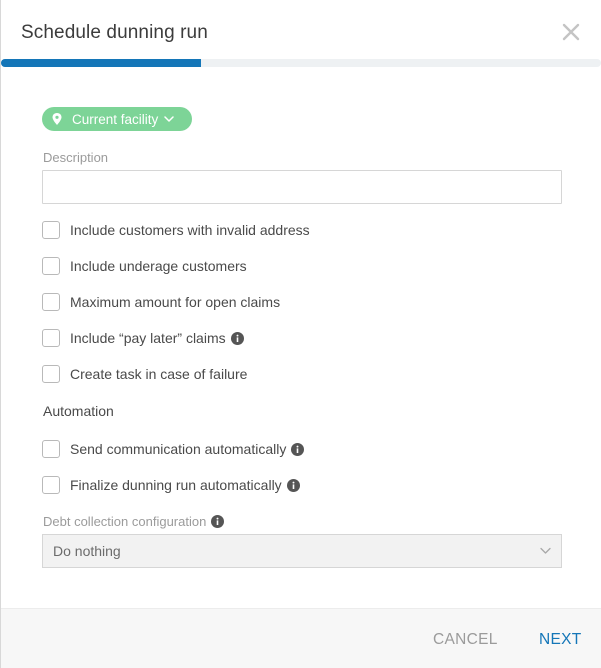 The width and height of the screenshot is (601, 668). What do you see at coordinates (175, 302) in the screenshot?
I see `option-label: Maximum amount for open claims` at bounding box center [175, 302].